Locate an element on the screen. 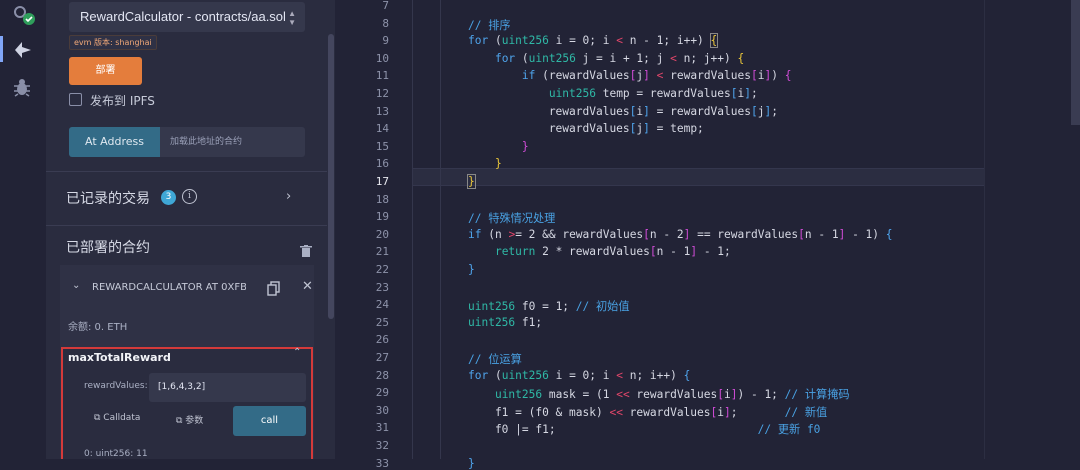 The width and height of the screenshot is (1080, 470). code-line: rewardValues[j] = temp; is located at coordinates (586, 128).